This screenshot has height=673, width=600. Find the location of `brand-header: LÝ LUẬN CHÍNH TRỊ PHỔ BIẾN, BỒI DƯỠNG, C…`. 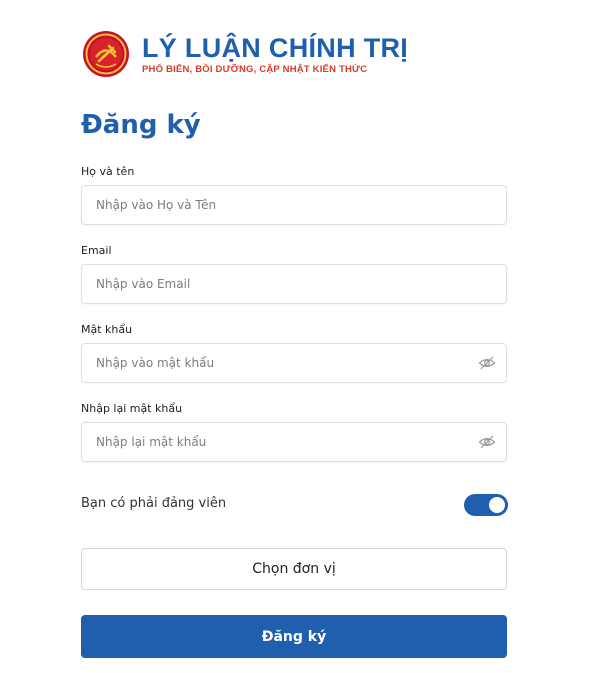

brand-header: LÝ LUẬN CHÍNH TRỊ PHỔ BIẾN, BỒI DƯỠNG, C… is located at coordinates (245, 54).